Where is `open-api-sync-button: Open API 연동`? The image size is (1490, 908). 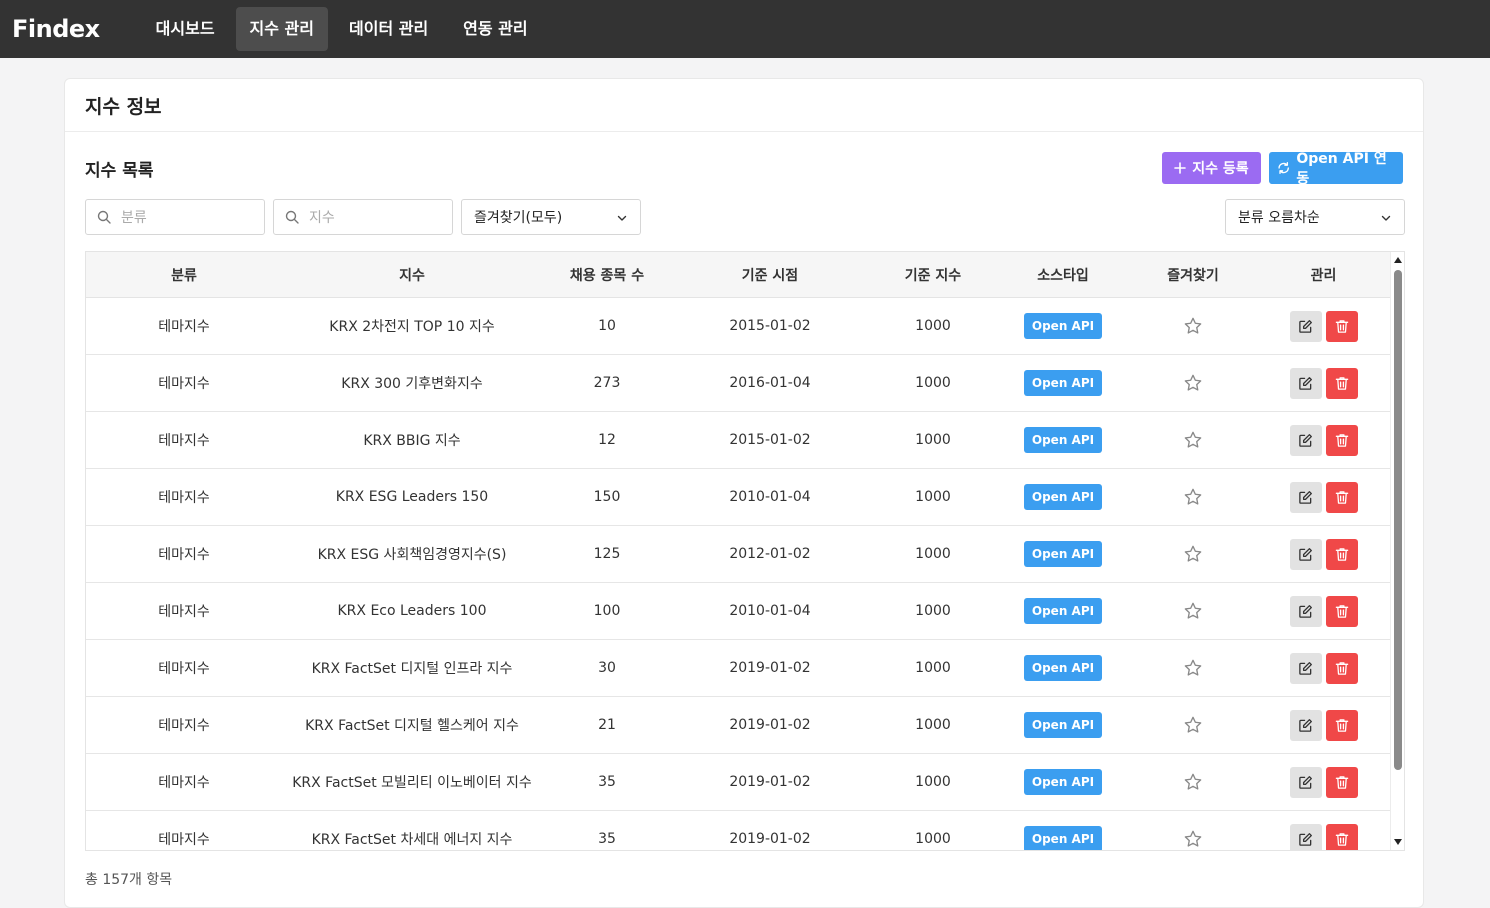
open-api-sync-button: Open API 연동 is located at coordinates (1336, 169).